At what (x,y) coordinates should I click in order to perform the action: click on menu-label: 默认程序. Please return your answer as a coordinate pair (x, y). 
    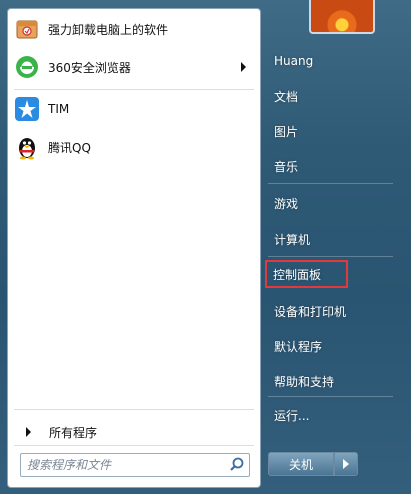
    Looking at the image, I should click on (298, 346).